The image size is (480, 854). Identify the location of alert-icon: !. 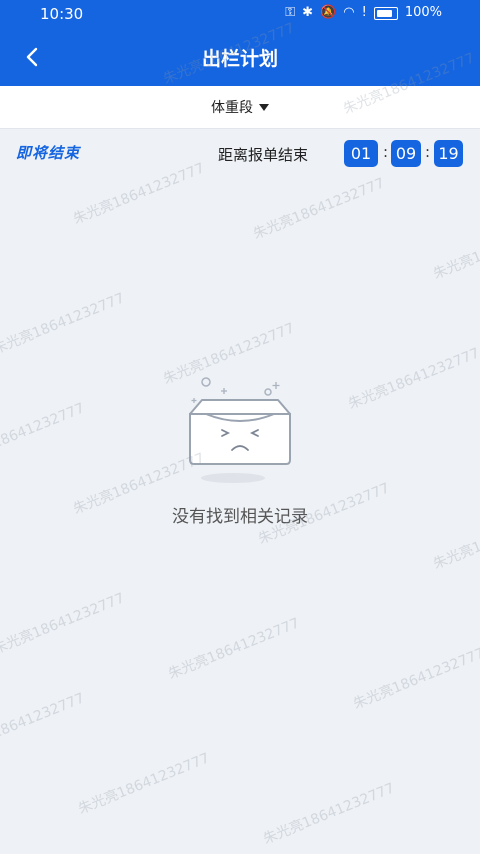
(364, 12).